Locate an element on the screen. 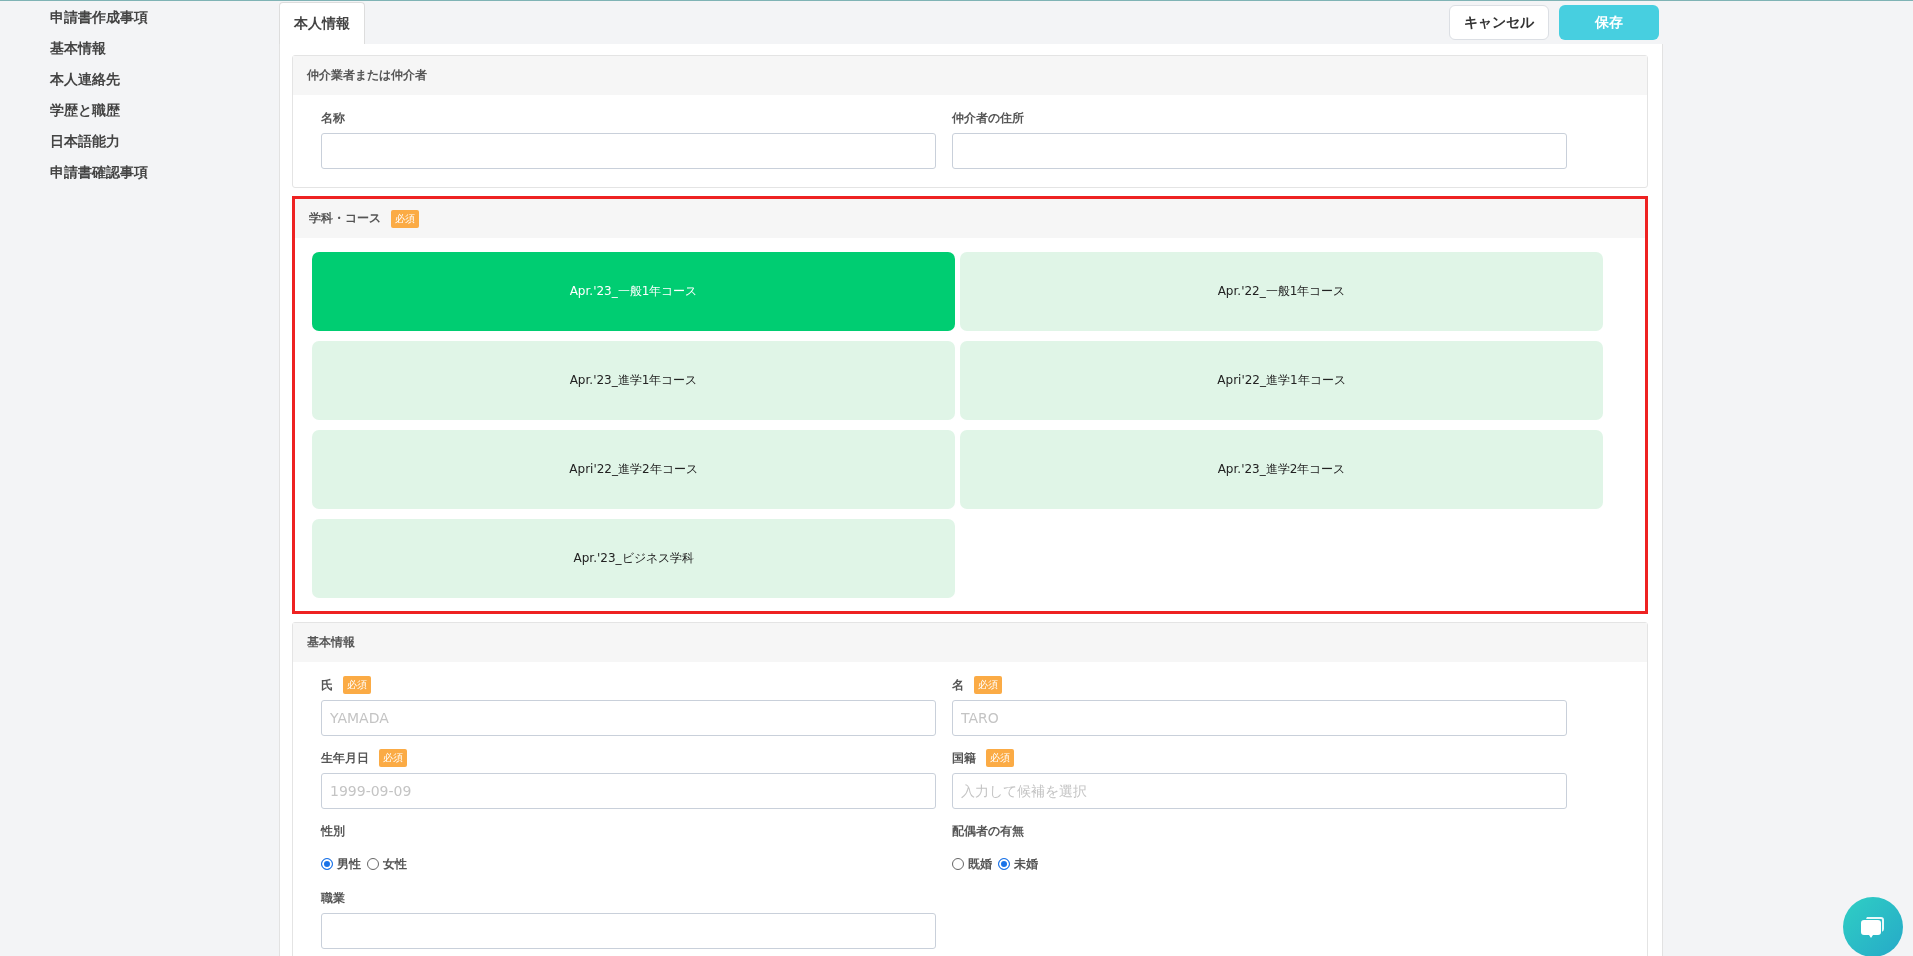 The width and height of the screenshot is (1913, 956). sidebar-item: 日本語能力 is located at coordinates (85, 141).